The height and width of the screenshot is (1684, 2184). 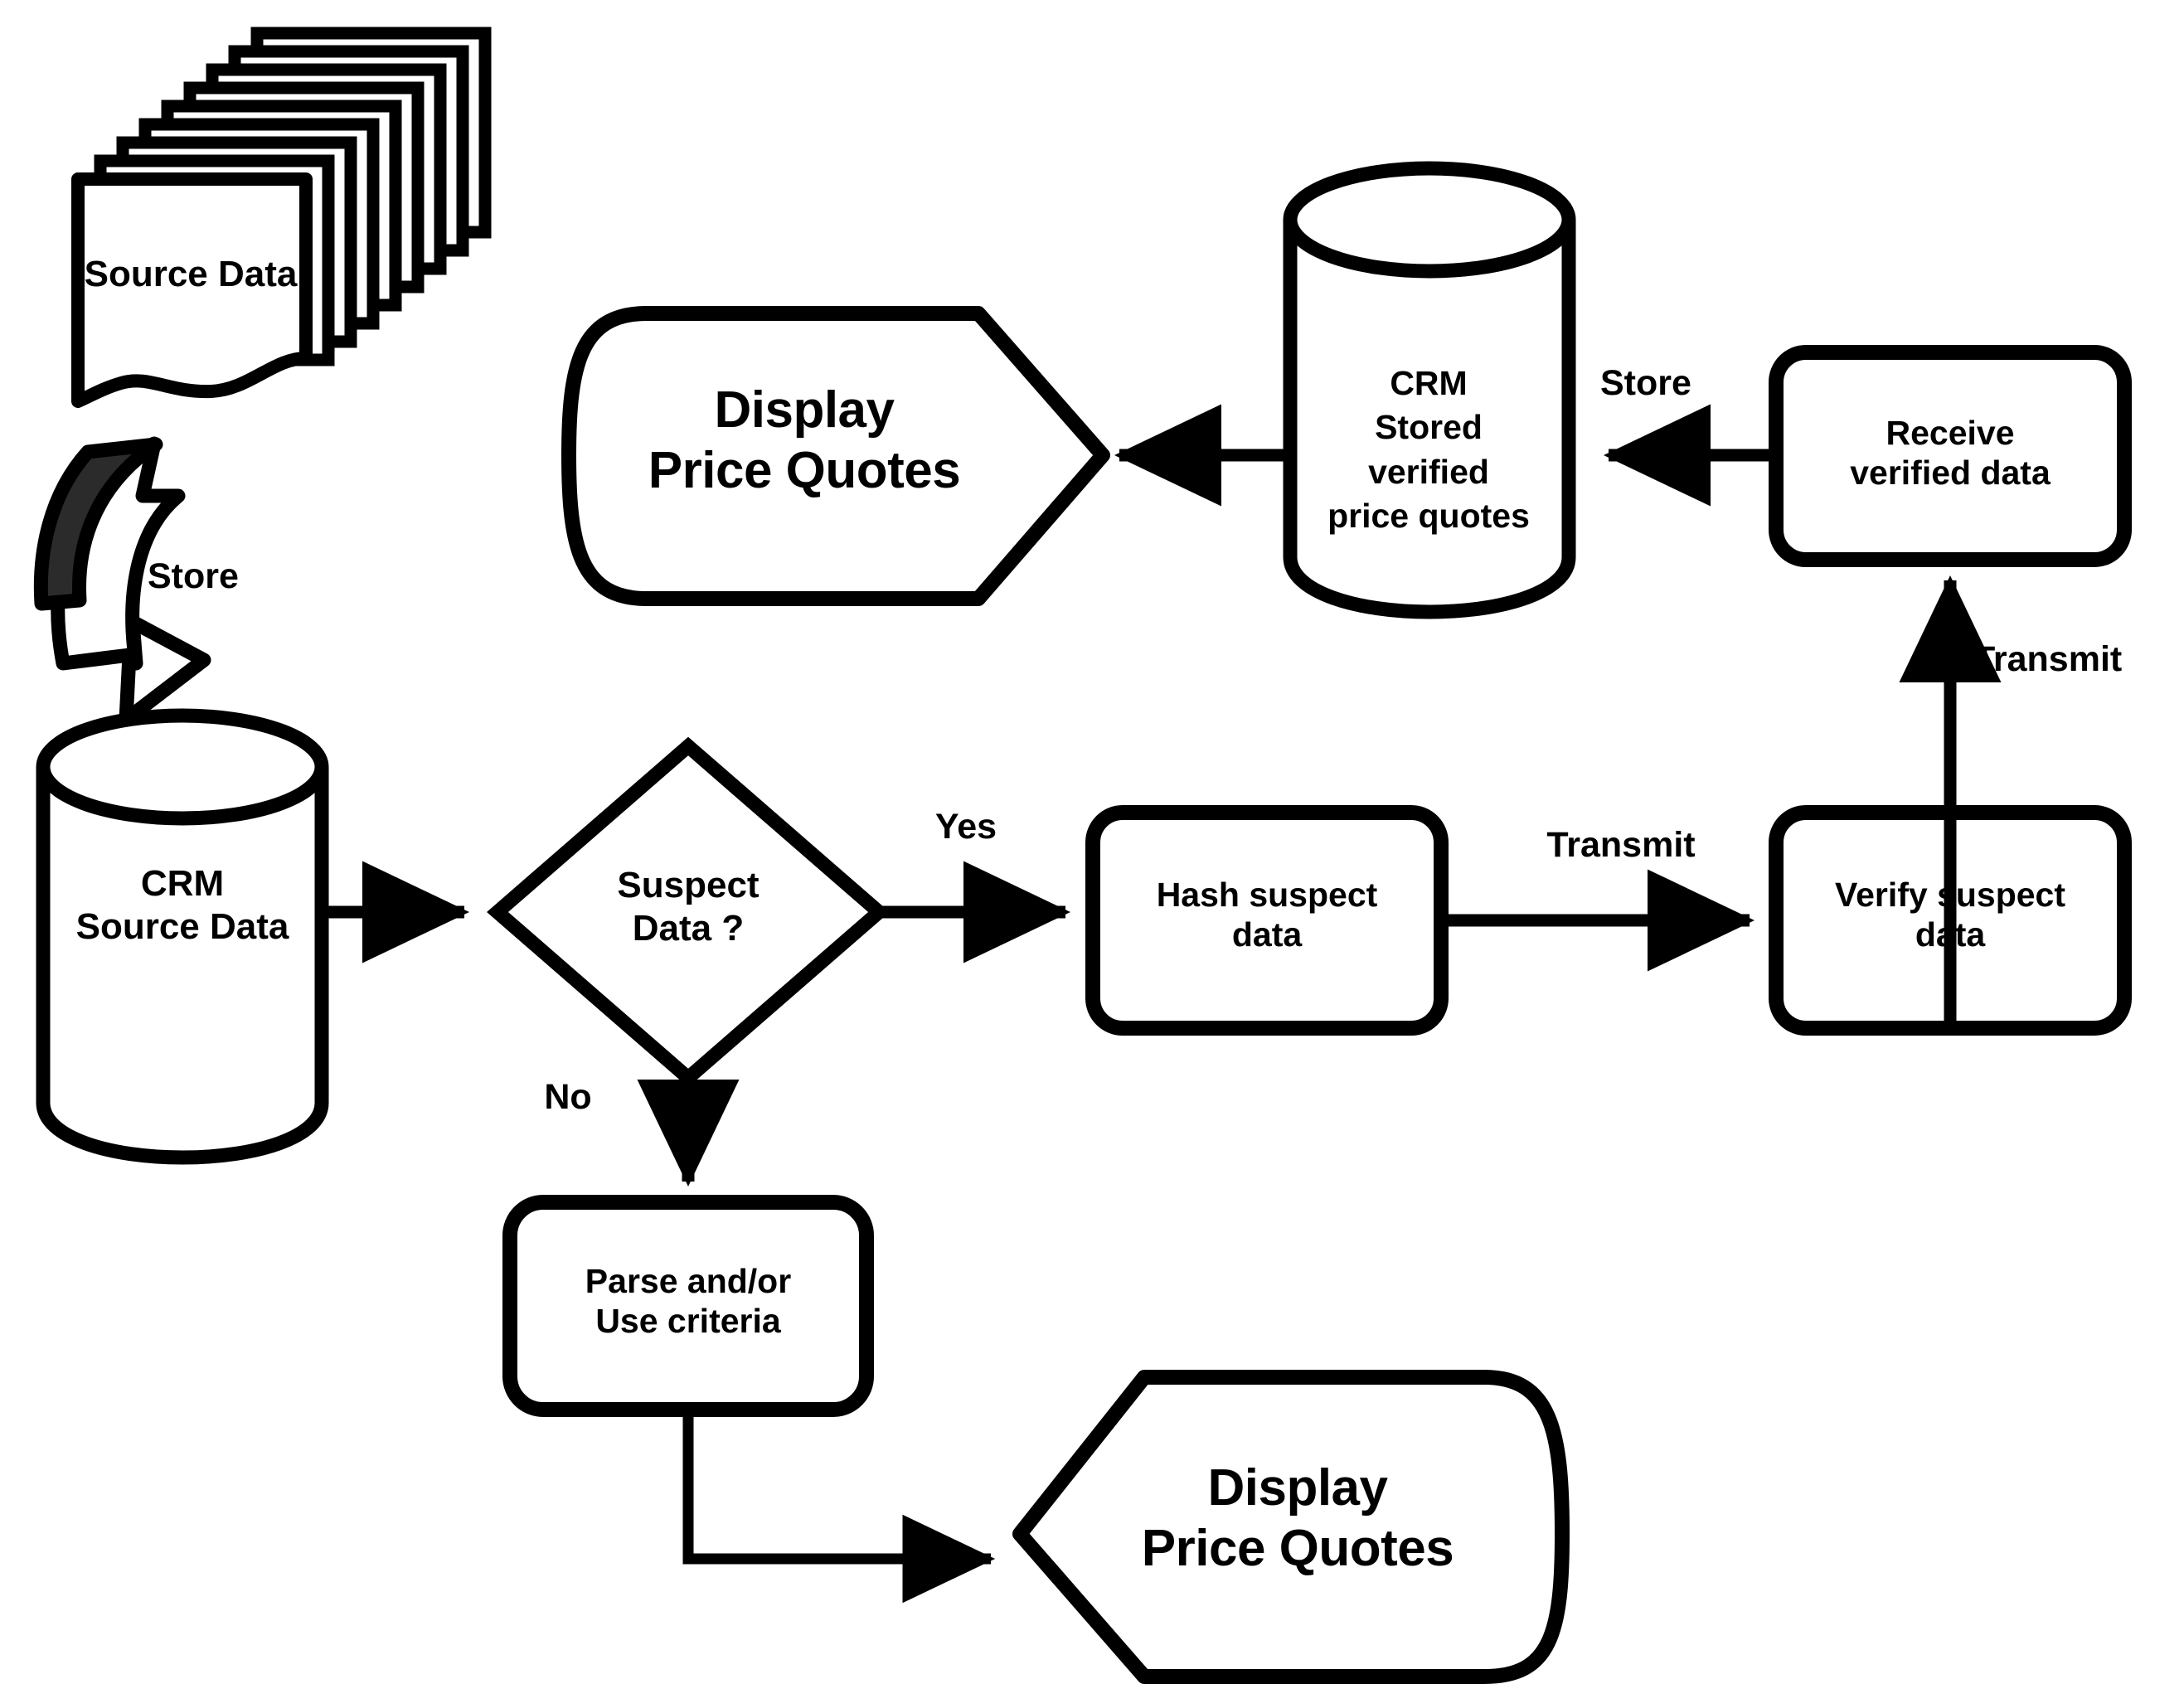 I want to click on decision-yes-label: Yes, so click(x=965, y=827).